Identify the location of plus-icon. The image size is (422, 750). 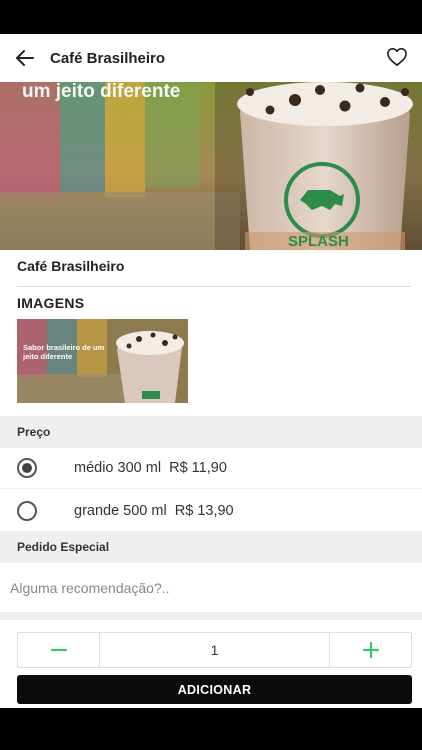
(370, 650).